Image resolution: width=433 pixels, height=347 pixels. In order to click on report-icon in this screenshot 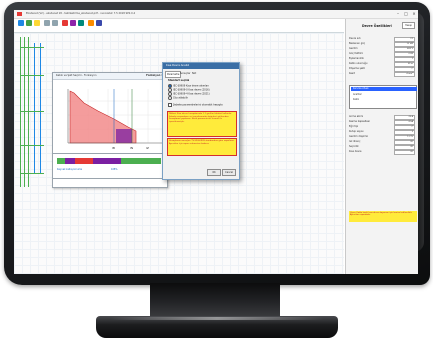, I will do `click(81, 23)`.